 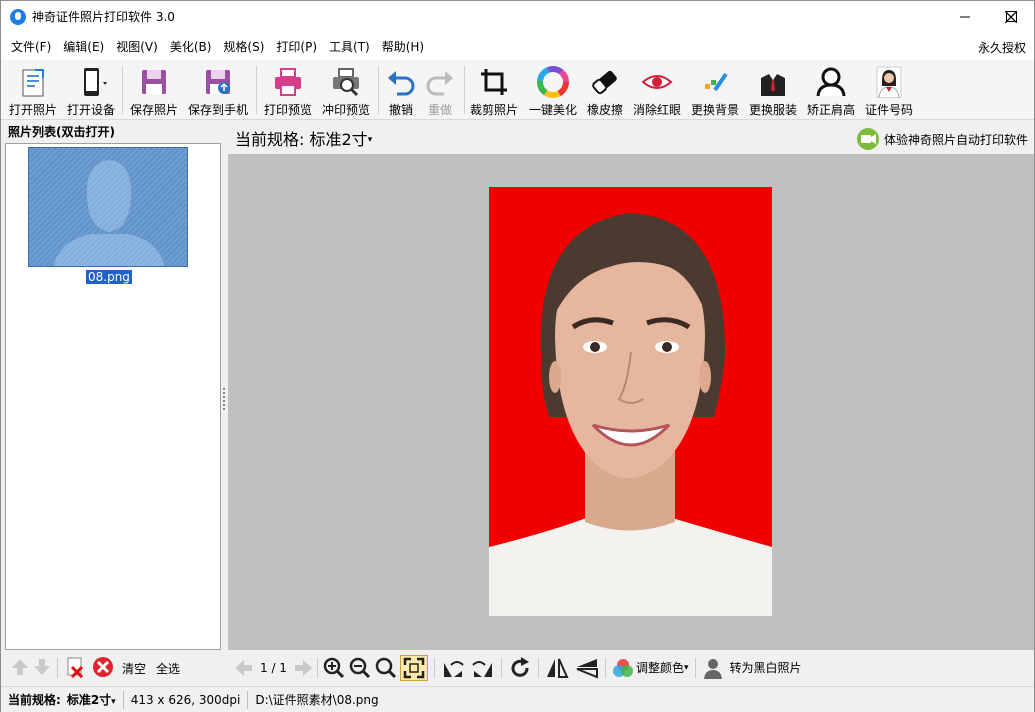 I want to click on promo-link: 体验神奇照片自动打印软件, so click(x=942, y=139).